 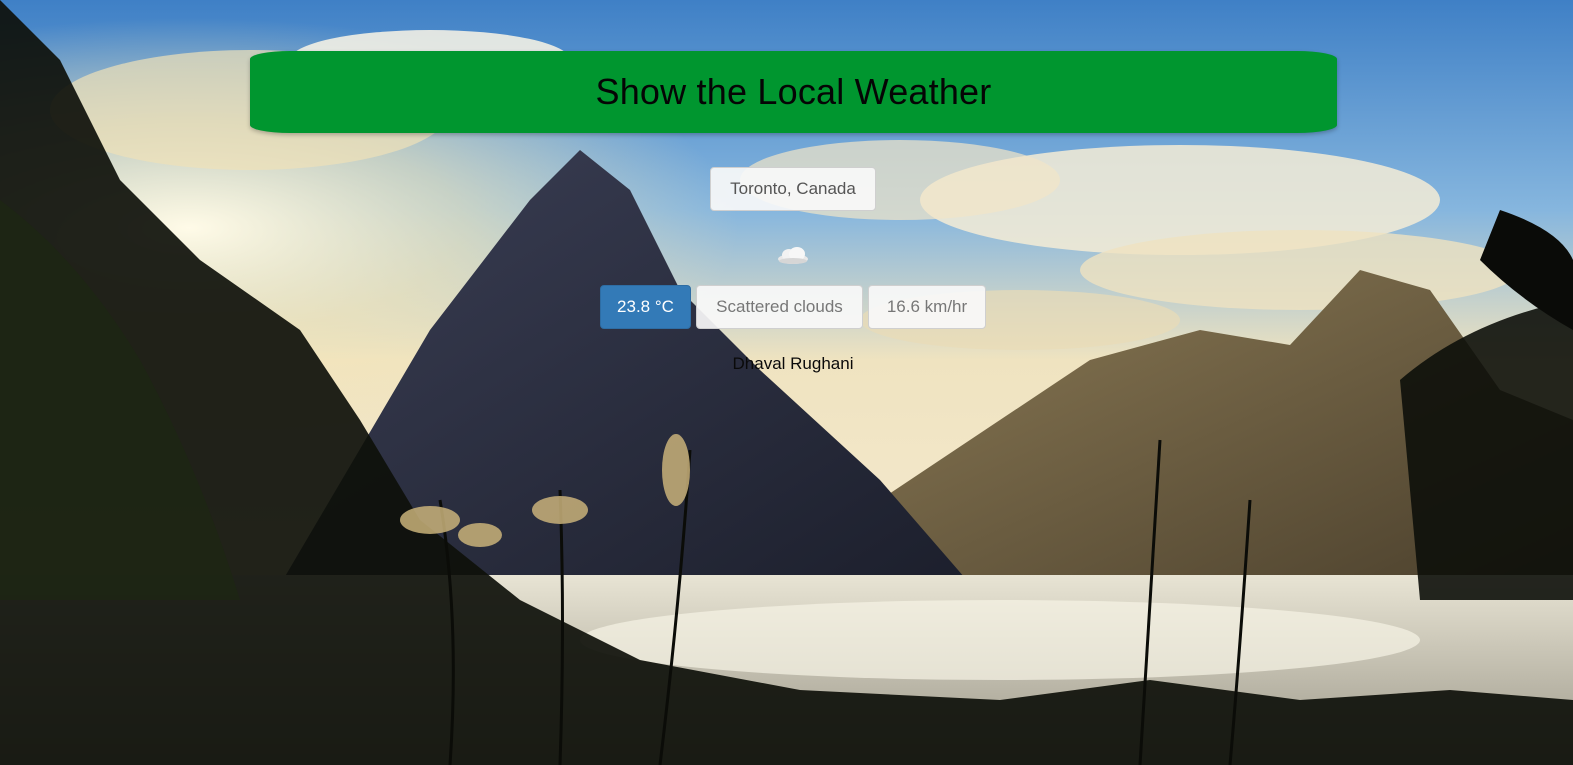 I want to click on weather-description: Scattered clouds, so click(x=779, y=307).